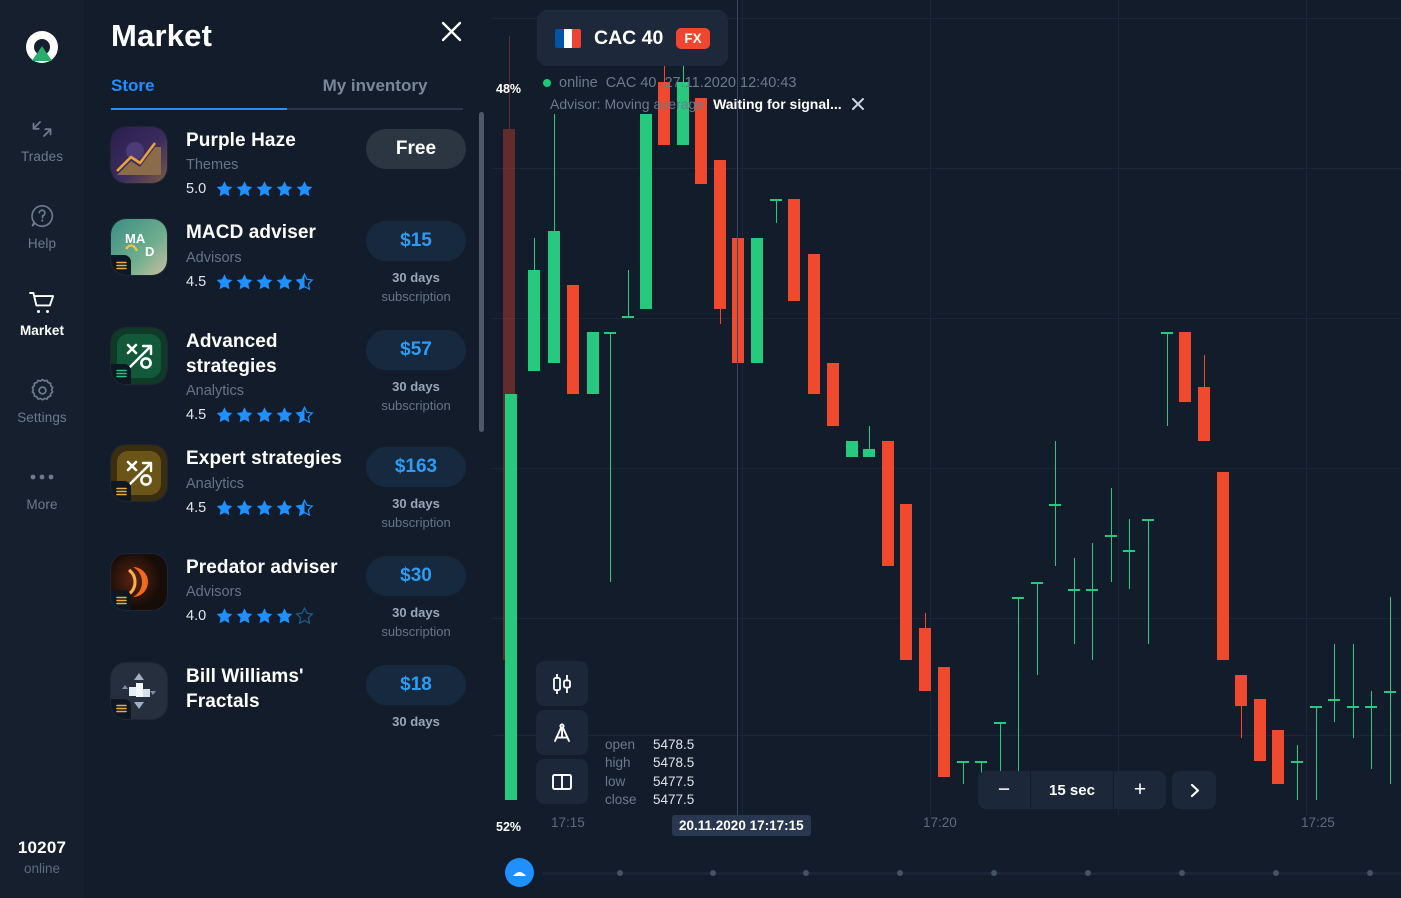 The width and height of the screenshot is (1401, 898). What do you see at coordinates (562, 683) in the screenshot?
I see `candlestick-chart-icon` at bounding box center [562, 683].